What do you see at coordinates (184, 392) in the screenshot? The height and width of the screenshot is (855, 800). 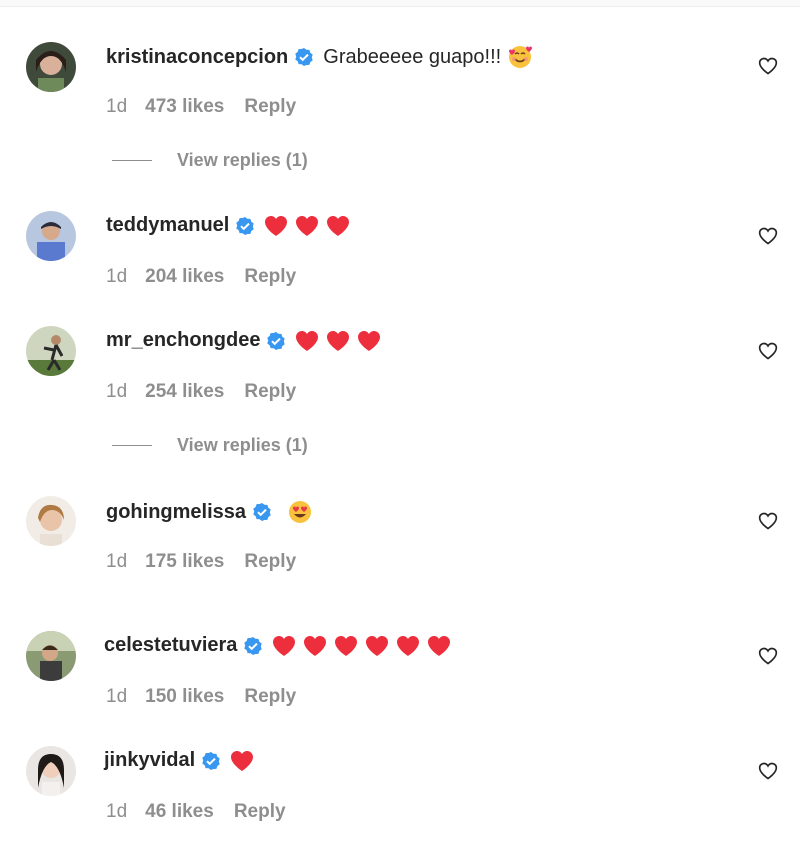 I see `comment-likes: 254 likes` at bounding box center [184, 392].